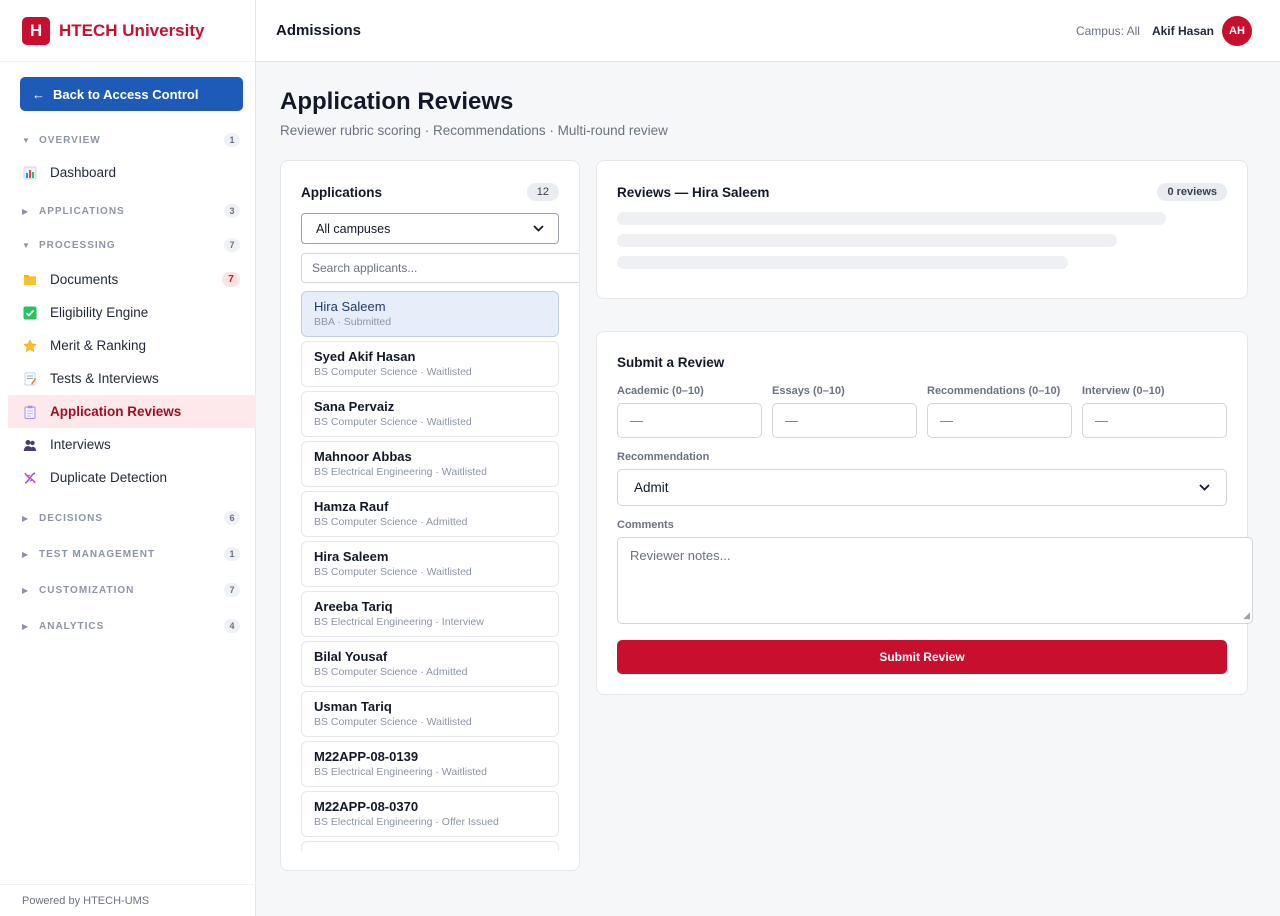  What do you see at coordinates (1154, 420) in the screenshot?
I see `interview-score-input: —` at bounding box center [1154, 420].